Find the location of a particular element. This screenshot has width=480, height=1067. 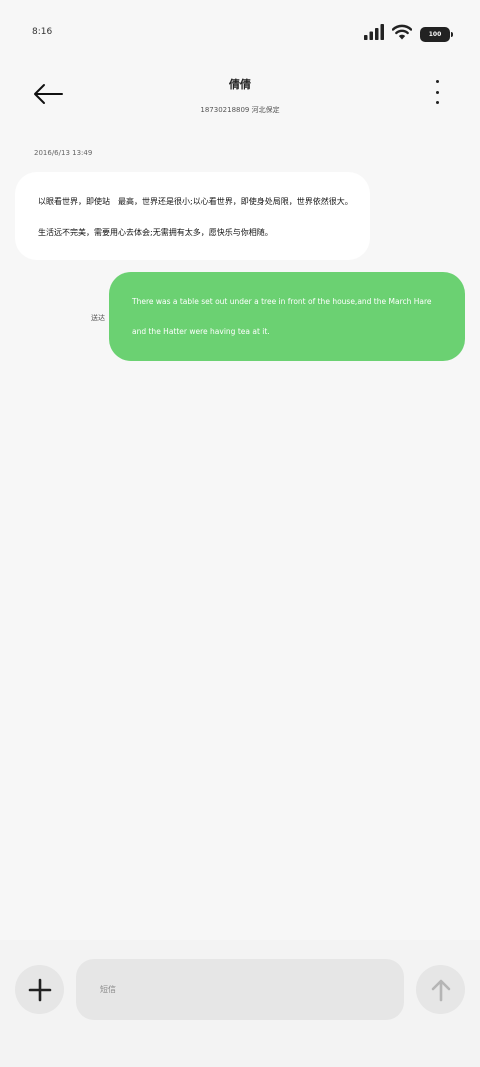

more-options-button is located at coordinates (437, 94).